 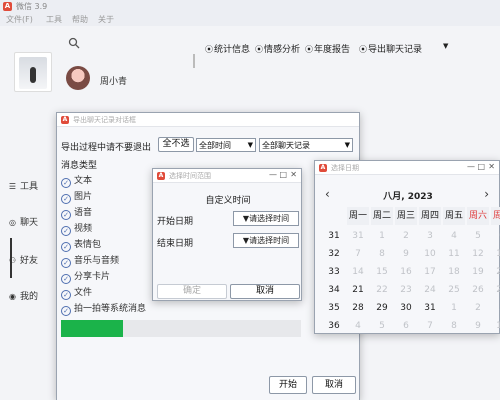 What do you see at coordinates (76, 180) in the screenshot?
I see `type-text-checkbox: ✓ 文本` at bounding box center [76, 180].